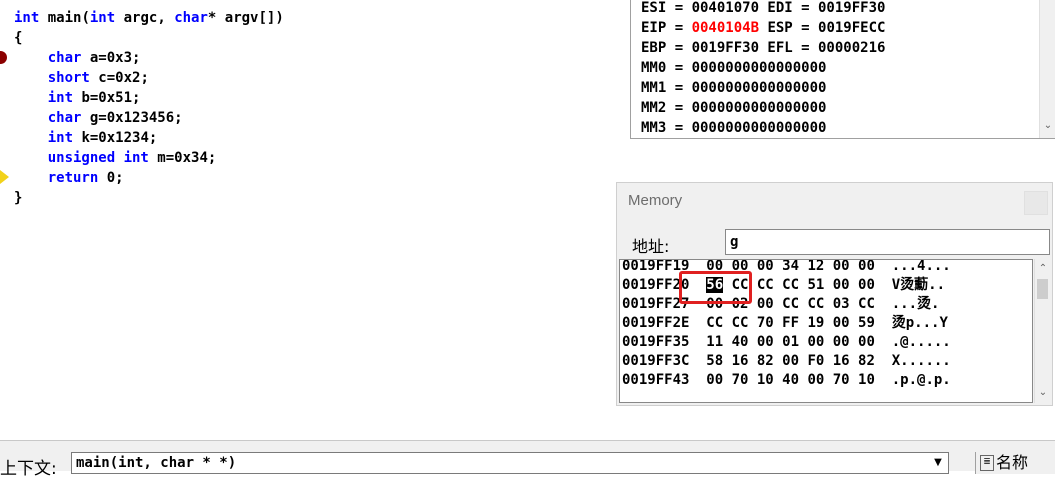 This screenshot has height=479, width=1055. I want to click on code-line: unsigned int m=0x34;, so click(115, 158).